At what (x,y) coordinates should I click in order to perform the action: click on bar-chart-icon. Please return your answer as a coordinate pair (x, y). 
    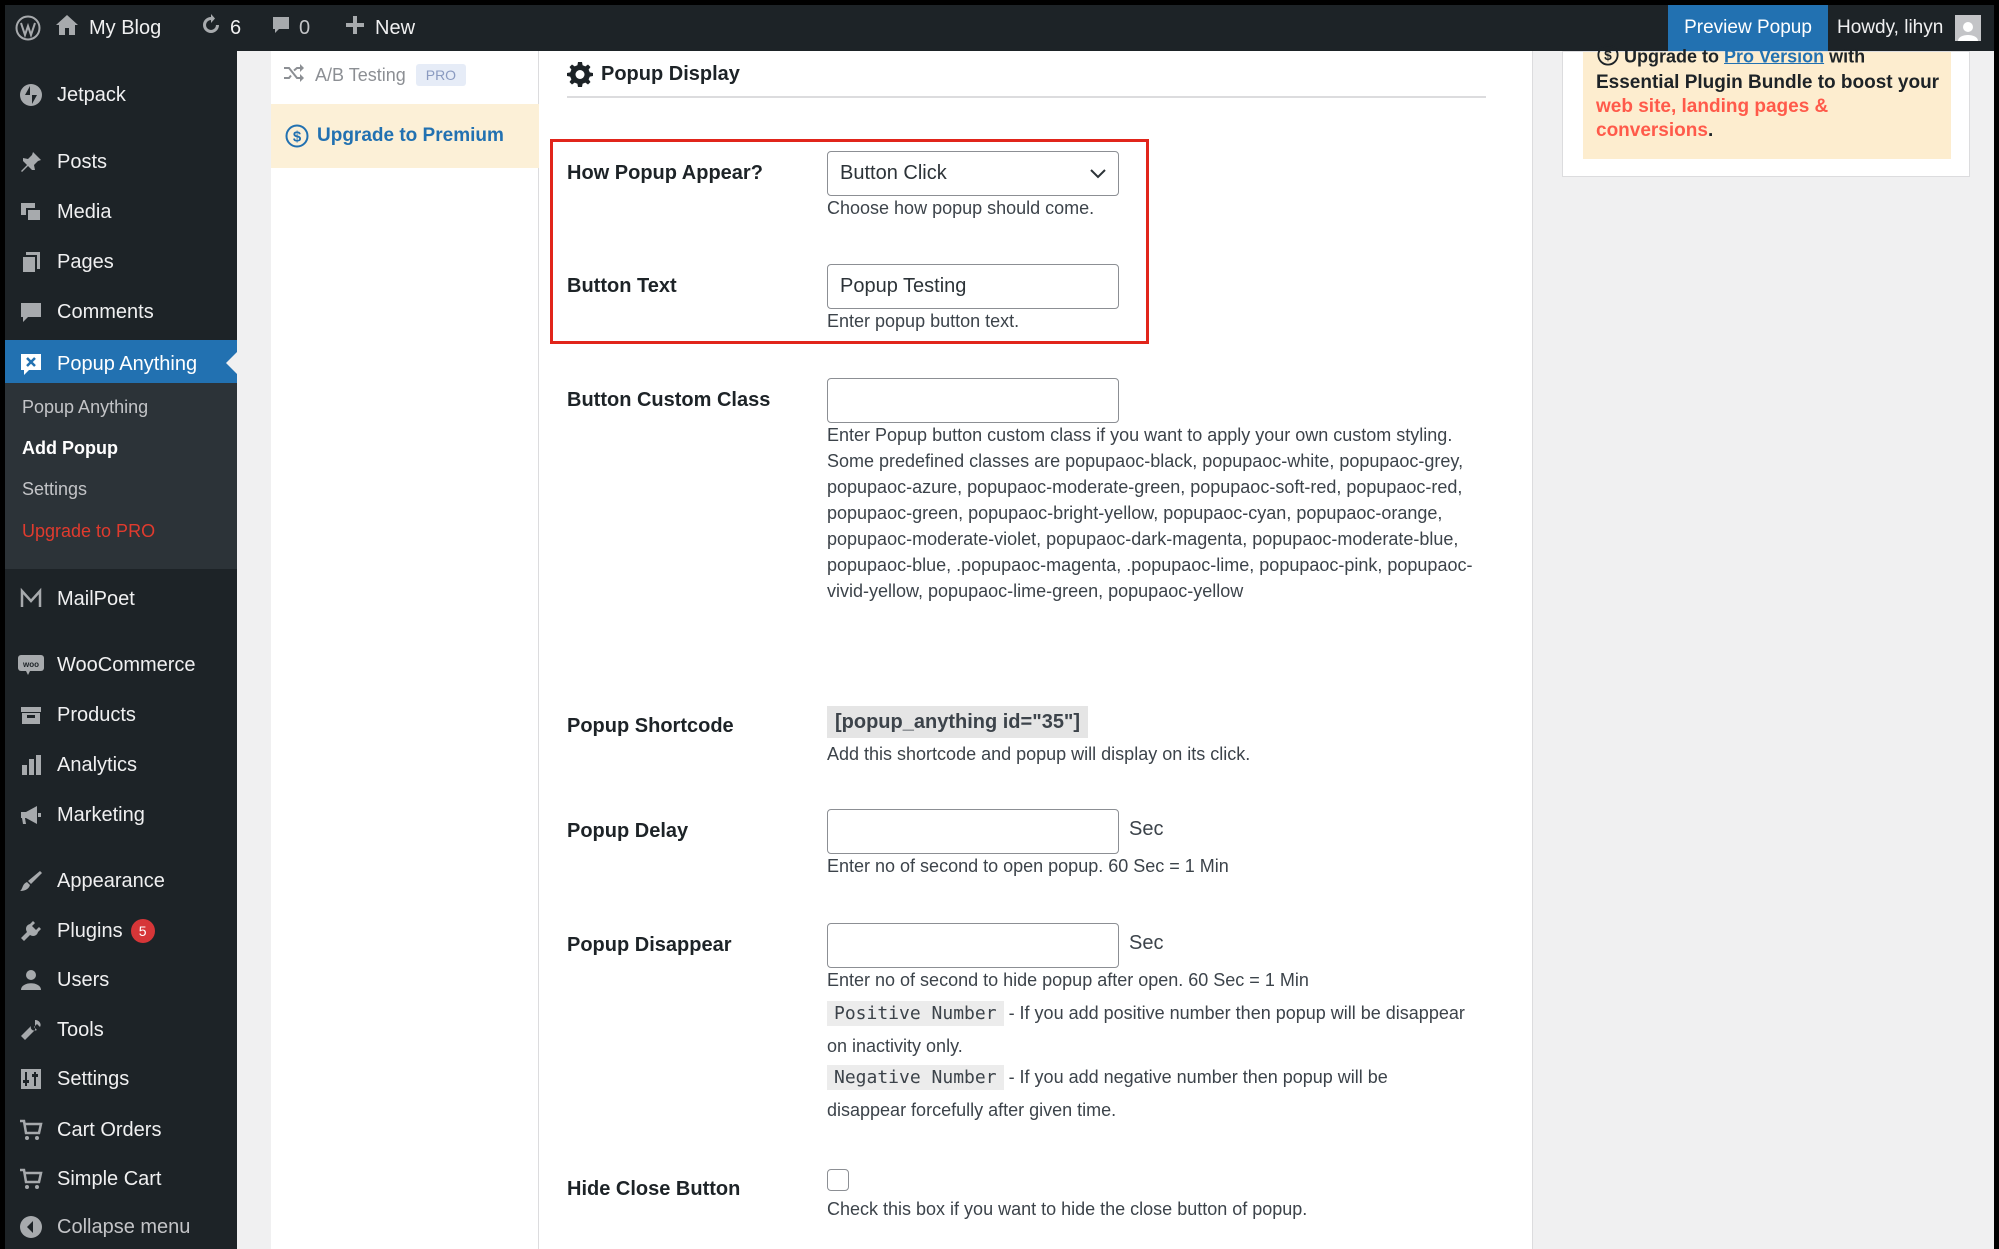
    Looking at the image, I should click on (31, 765).